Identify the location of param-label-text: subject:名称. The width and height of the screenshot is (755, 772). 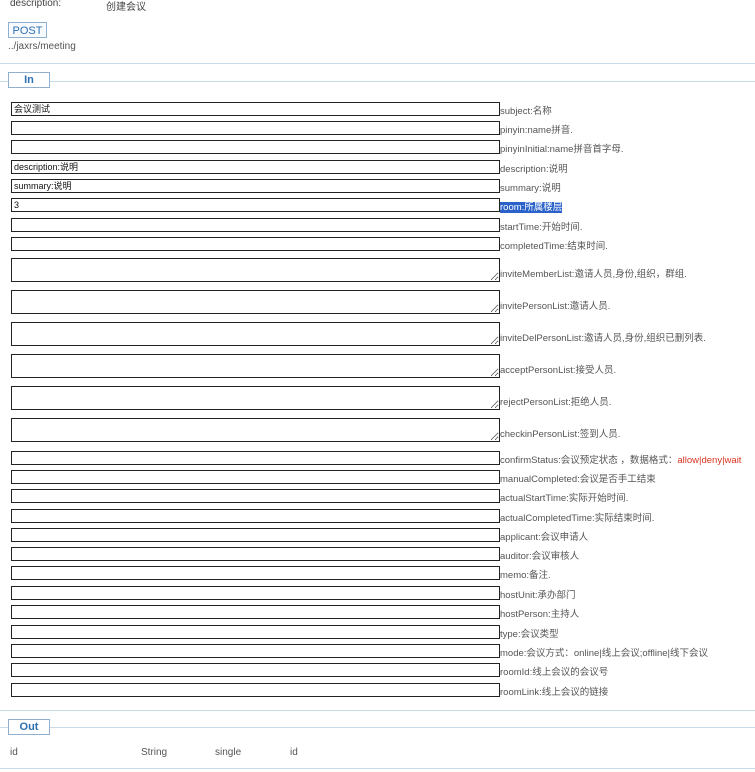
(526, 111).